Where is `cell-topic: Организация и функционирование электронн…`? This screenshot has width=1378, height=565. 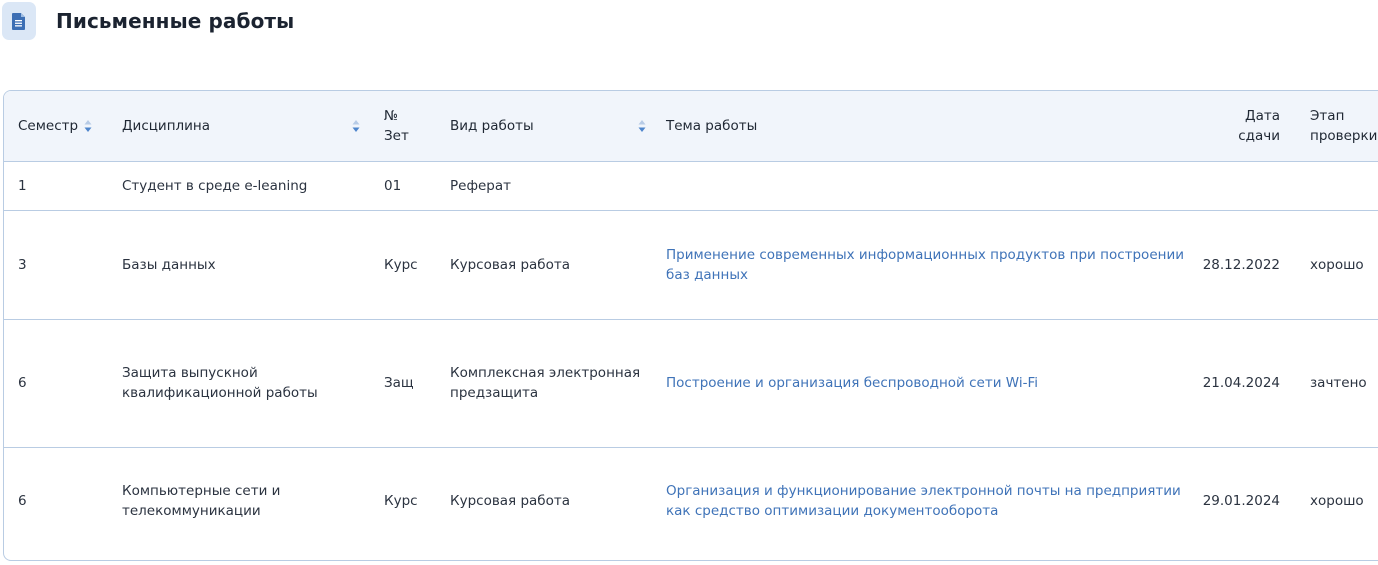
cell-topic: Организация и функционирование электронн… is located at coordinates (934, 501).